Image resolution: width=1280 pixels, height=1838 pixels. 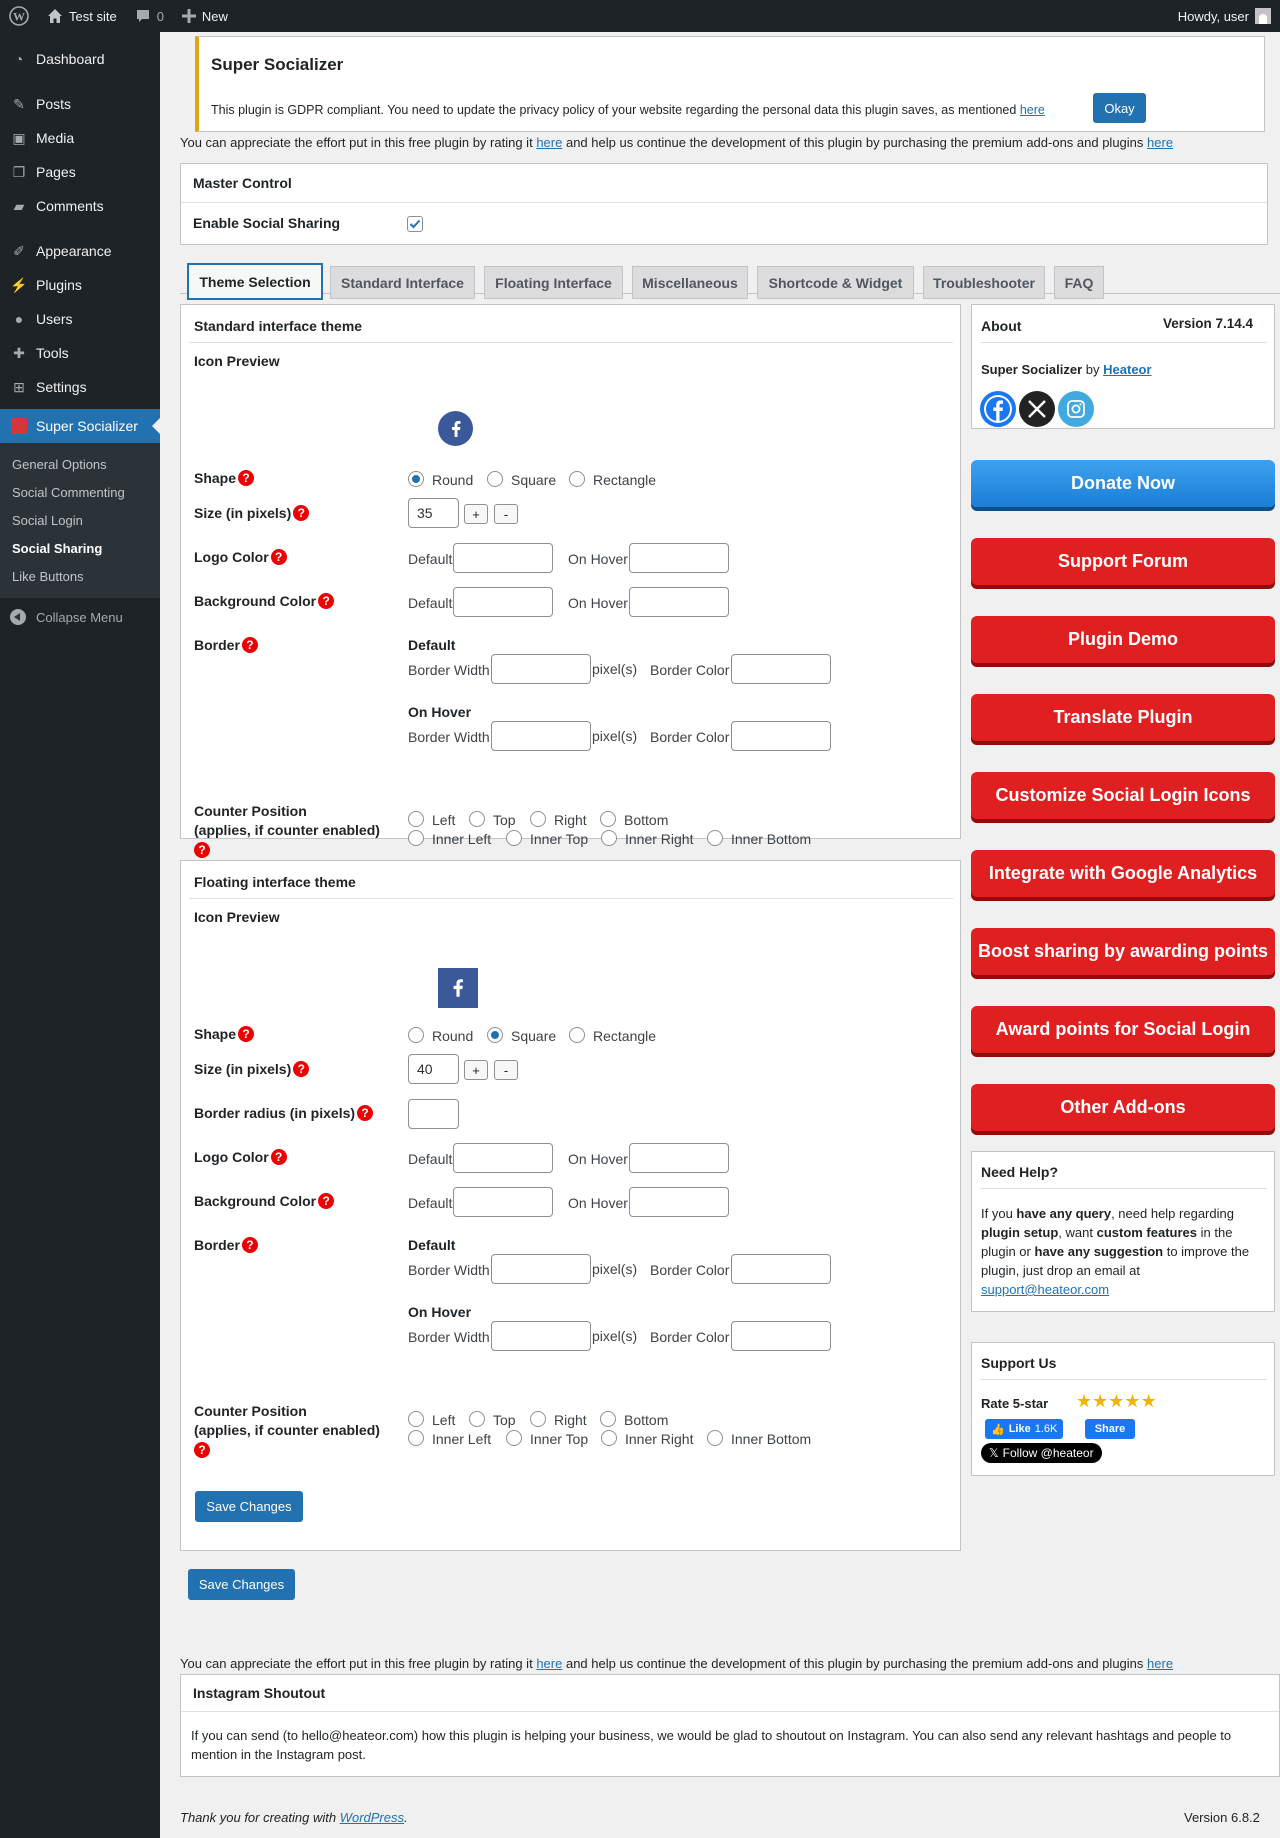 I want to click on translate-plugin-button: Translate Plugin, so click(x=1123, y=717).